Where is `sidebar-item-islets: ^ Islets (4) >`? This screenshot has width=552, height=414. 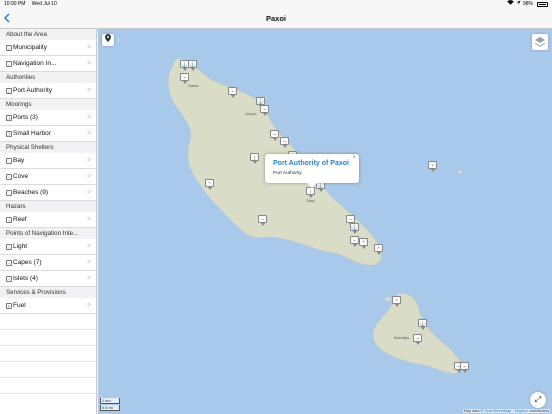 sidebar-item-islets: ^ Islets (4) > is located at coordinates (48, 279).